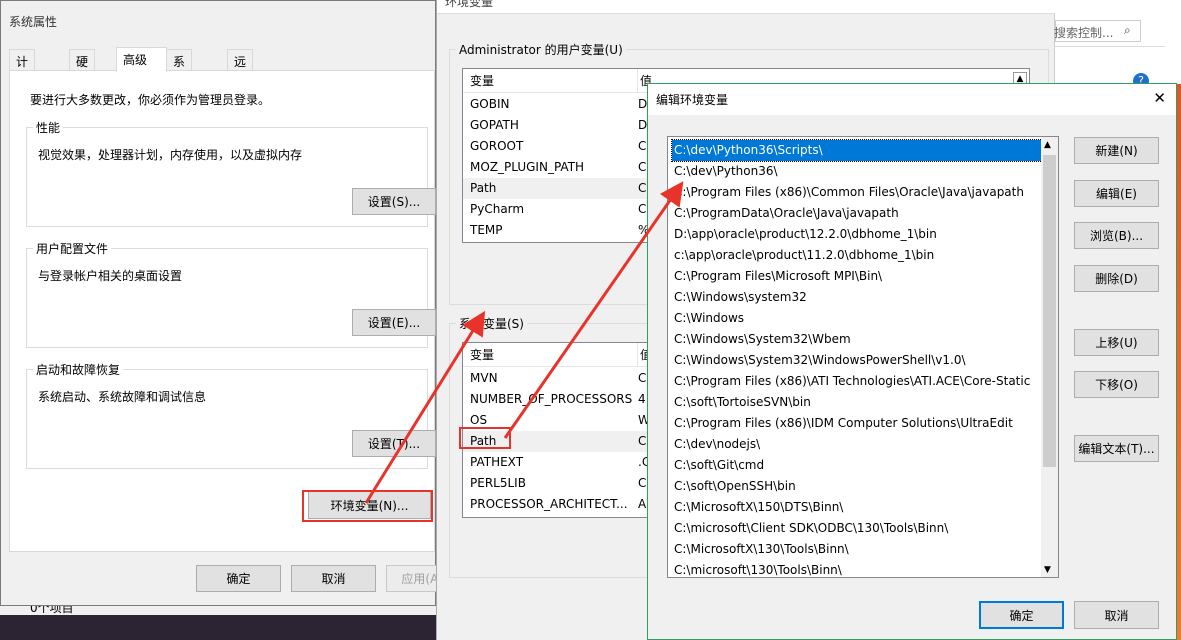 This screenshot has height=640, width=1181. What do you see at coordinates (484, 378) in the screenshot?
I see `variable-name: MVN` at bounding box center [484, 378].